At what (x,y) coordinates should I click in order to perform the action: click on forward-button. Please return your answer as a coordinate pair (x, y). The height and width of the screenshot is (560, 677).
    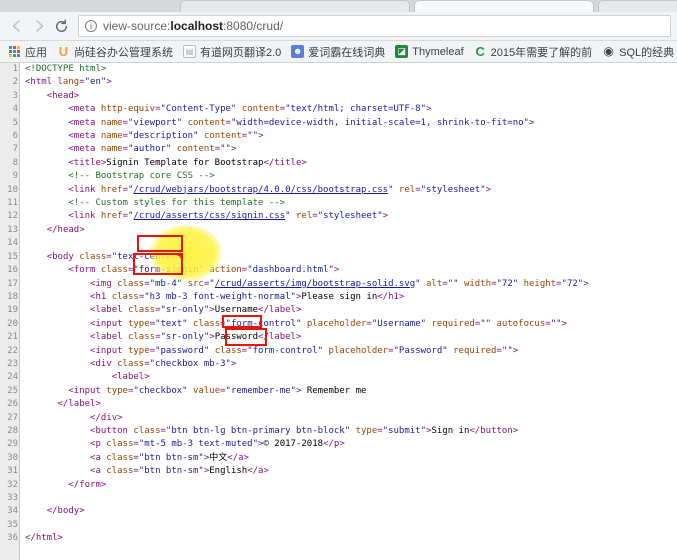
    Looking at the image, I should click on (39, 26).